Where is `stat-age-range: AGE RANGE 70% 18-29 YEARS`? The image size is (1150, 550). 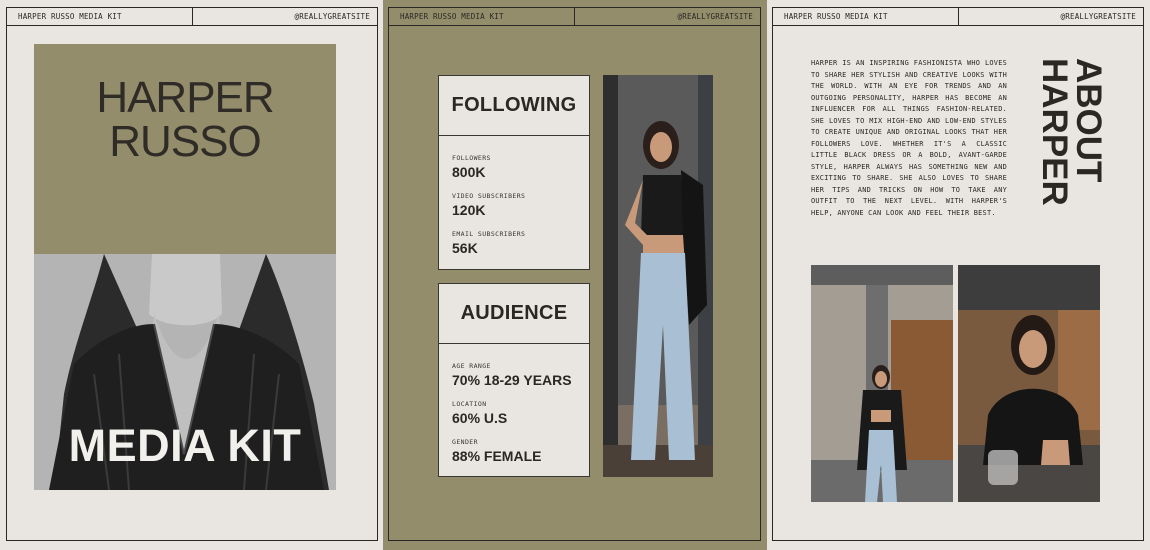 stat-age-range: AGE RANGE 70% 18-29 YEARS is located at coordinates (514, 375).